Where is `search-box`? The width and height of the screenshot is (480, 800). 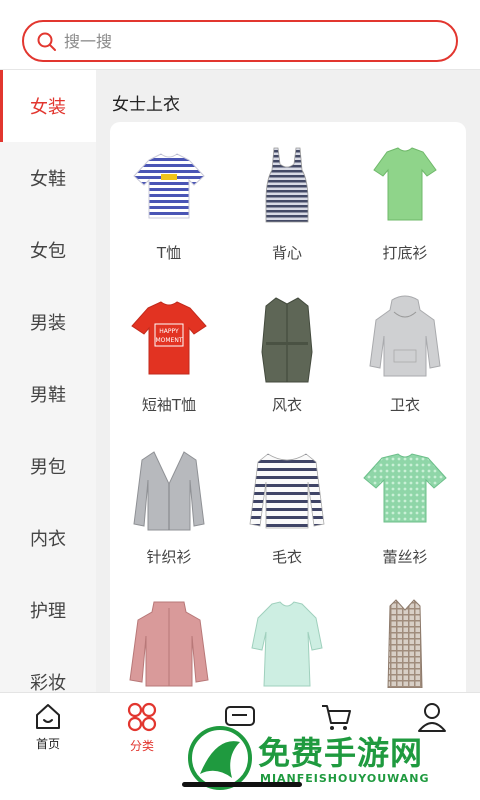
search-box is located at coordinates (240, 41).